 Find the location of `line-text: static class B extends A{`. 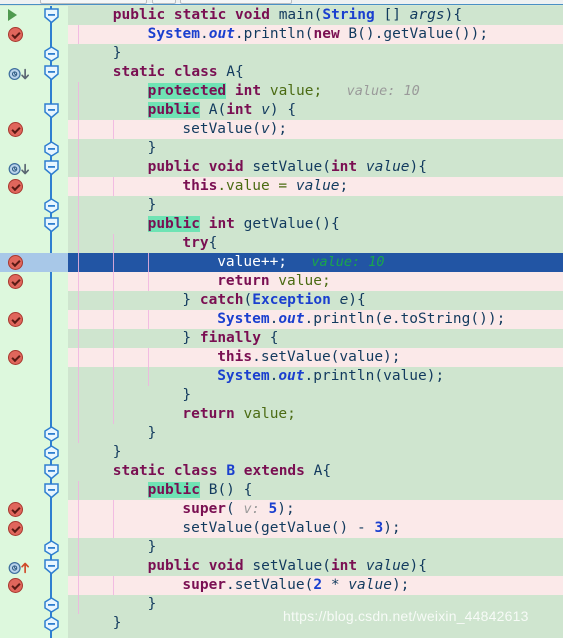

line-text: static class B extends A{ is located at coordinates (222, 471).